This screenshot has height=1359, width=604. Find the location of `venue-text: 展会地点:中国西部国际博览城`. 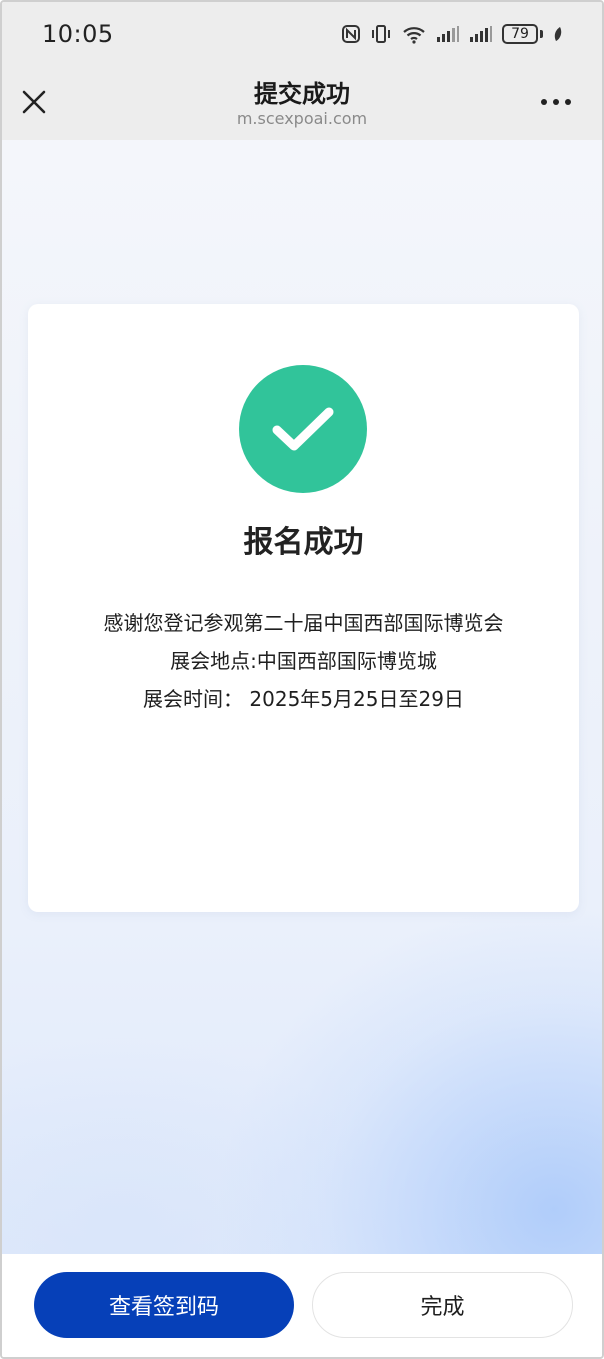

venue-text: 展会地点:中国西部国际博览城 is located at coordinates (303, 661).